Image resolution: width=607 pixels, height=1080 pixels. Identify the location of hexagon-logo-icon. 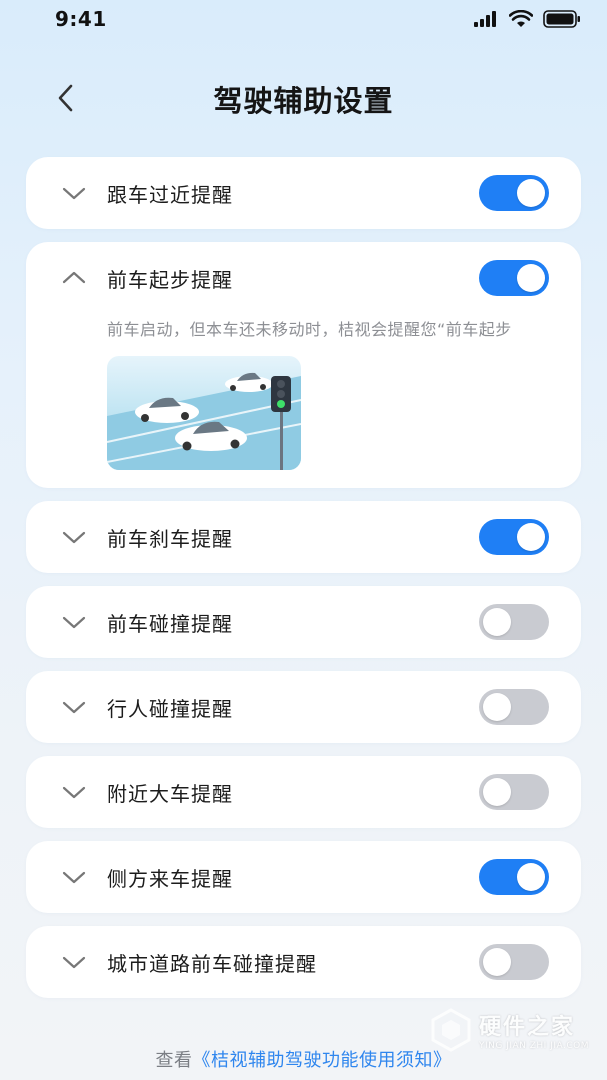
(451, 1030).